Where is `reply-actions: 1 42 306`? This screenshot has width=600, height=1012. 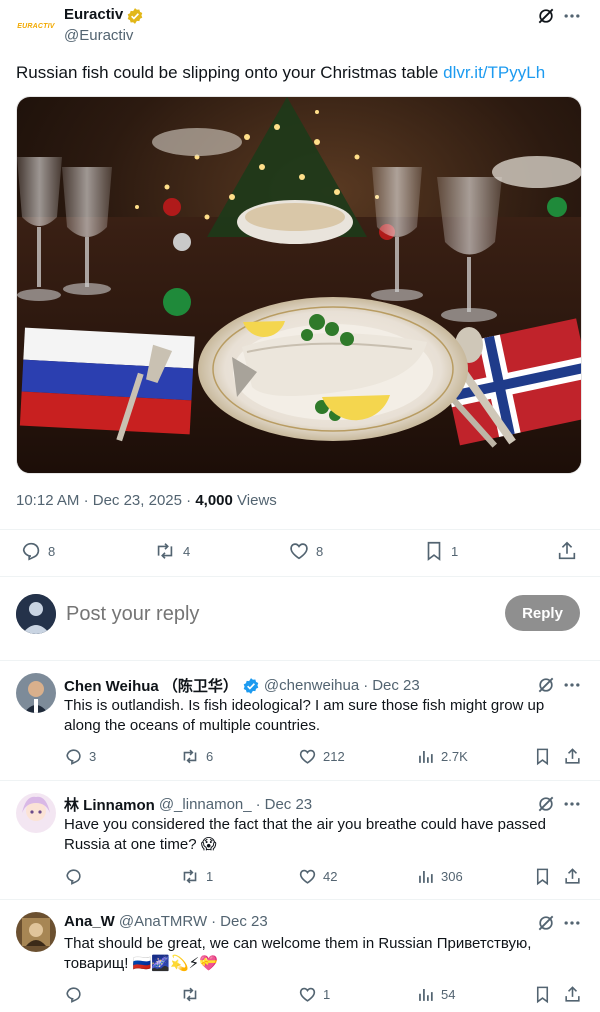
reply-actions: 1 42 306 is located at coordinates (300, 879).